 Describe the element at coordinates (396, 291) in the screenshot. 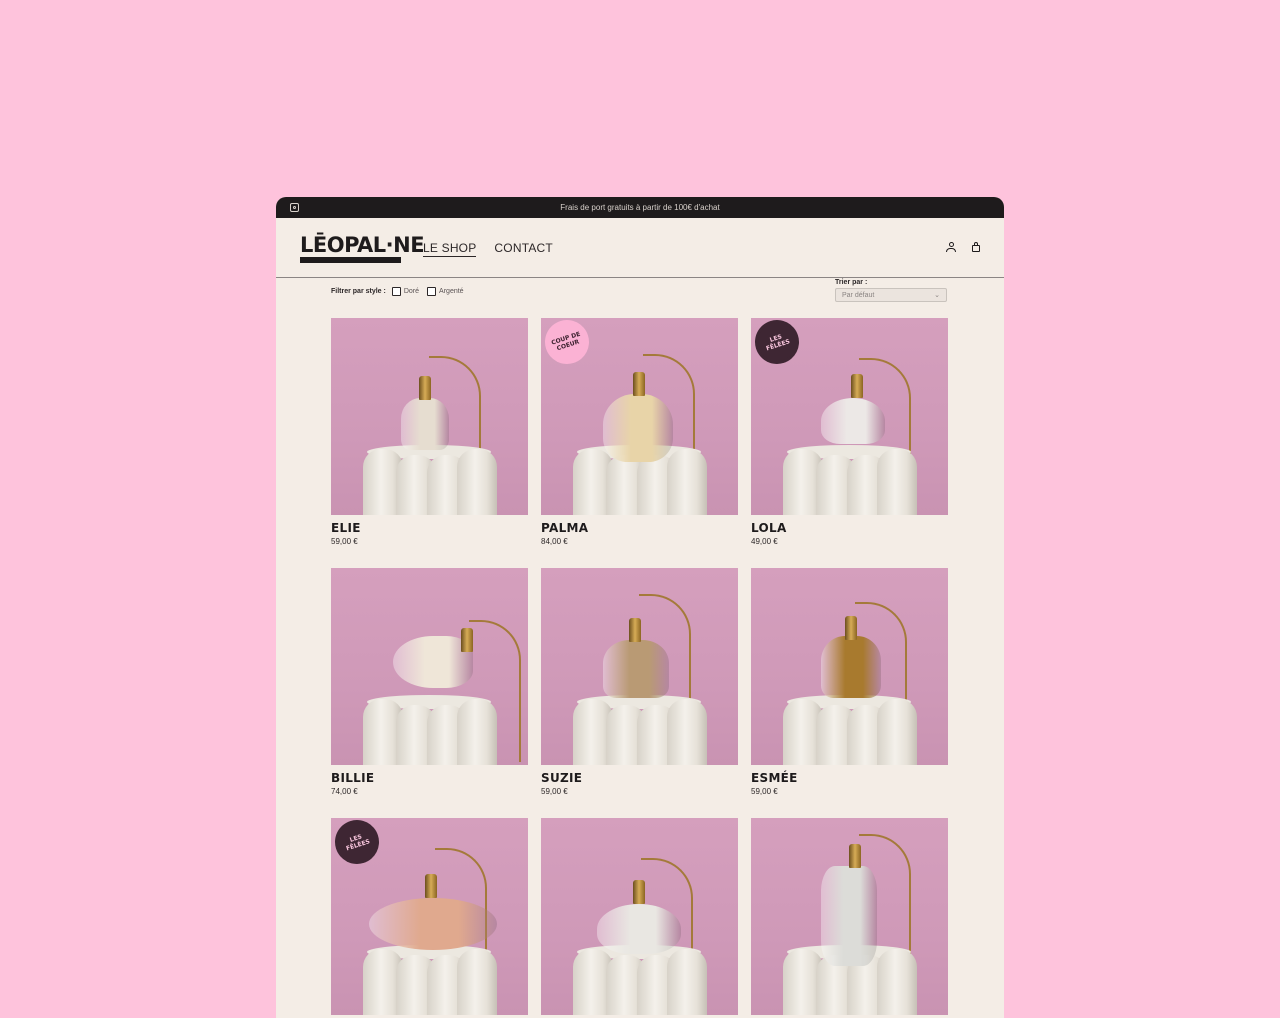

I see `checkbox-dore` at that location.